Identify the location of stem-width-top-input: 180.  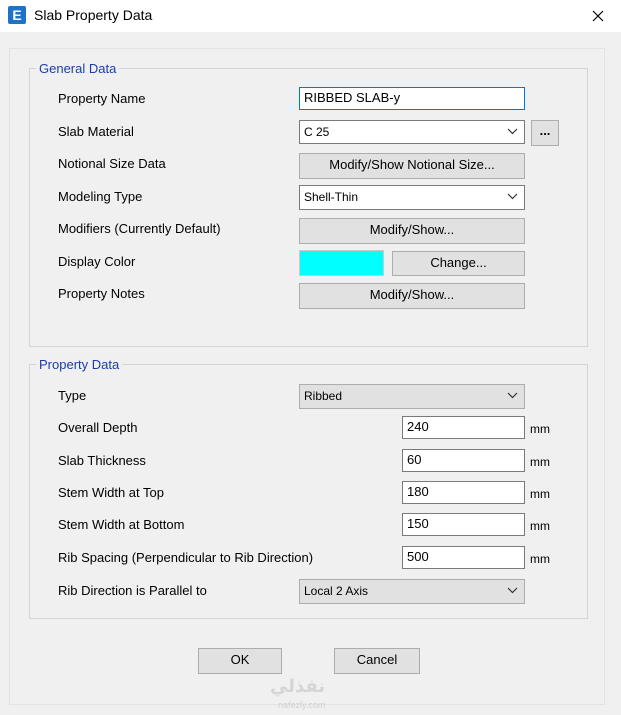
(463, 492).